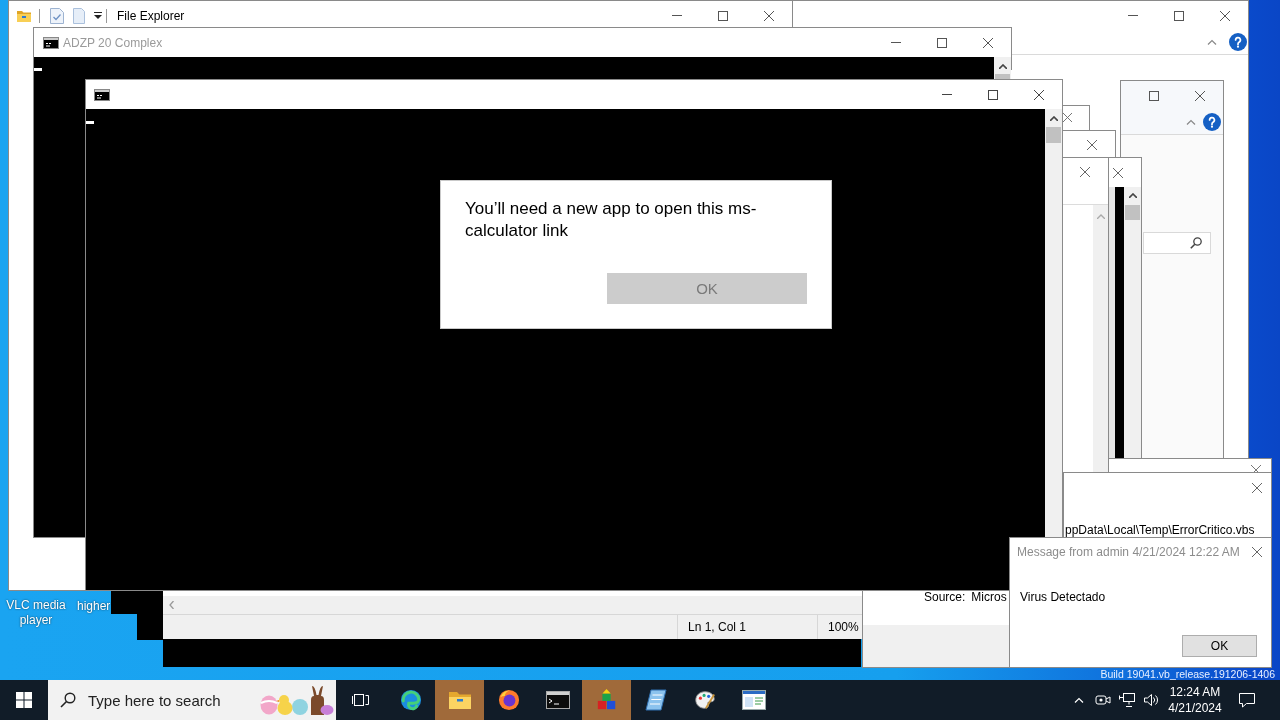 Image resolution: width=1280 pixels, height=720 pixels. Describe the element at coordinates (173, 700) in the screenshot. I see `search-input: Type here to search` at that location.